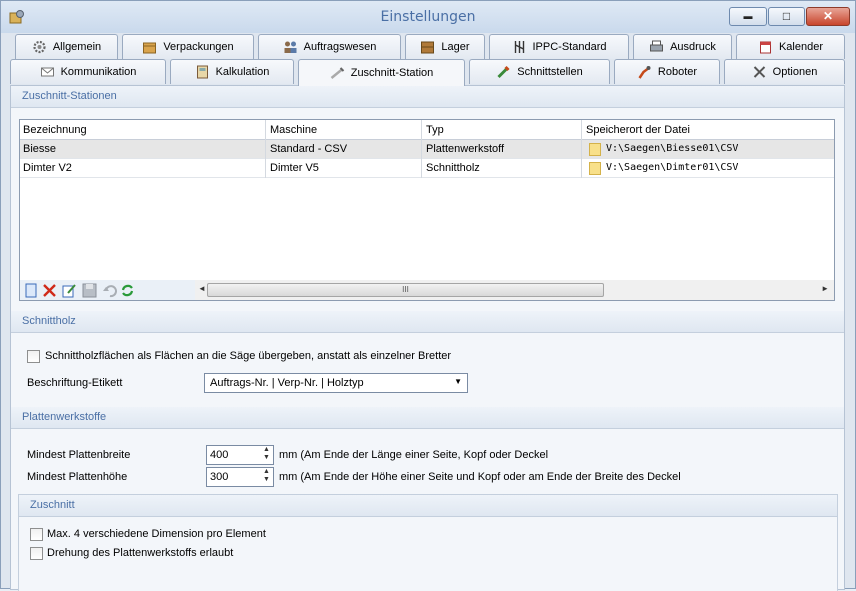 This screenshot has height=591, width=856. Describe the element at coordinates (644, 72) in the screenshot. I see `robot-icon` at that location.